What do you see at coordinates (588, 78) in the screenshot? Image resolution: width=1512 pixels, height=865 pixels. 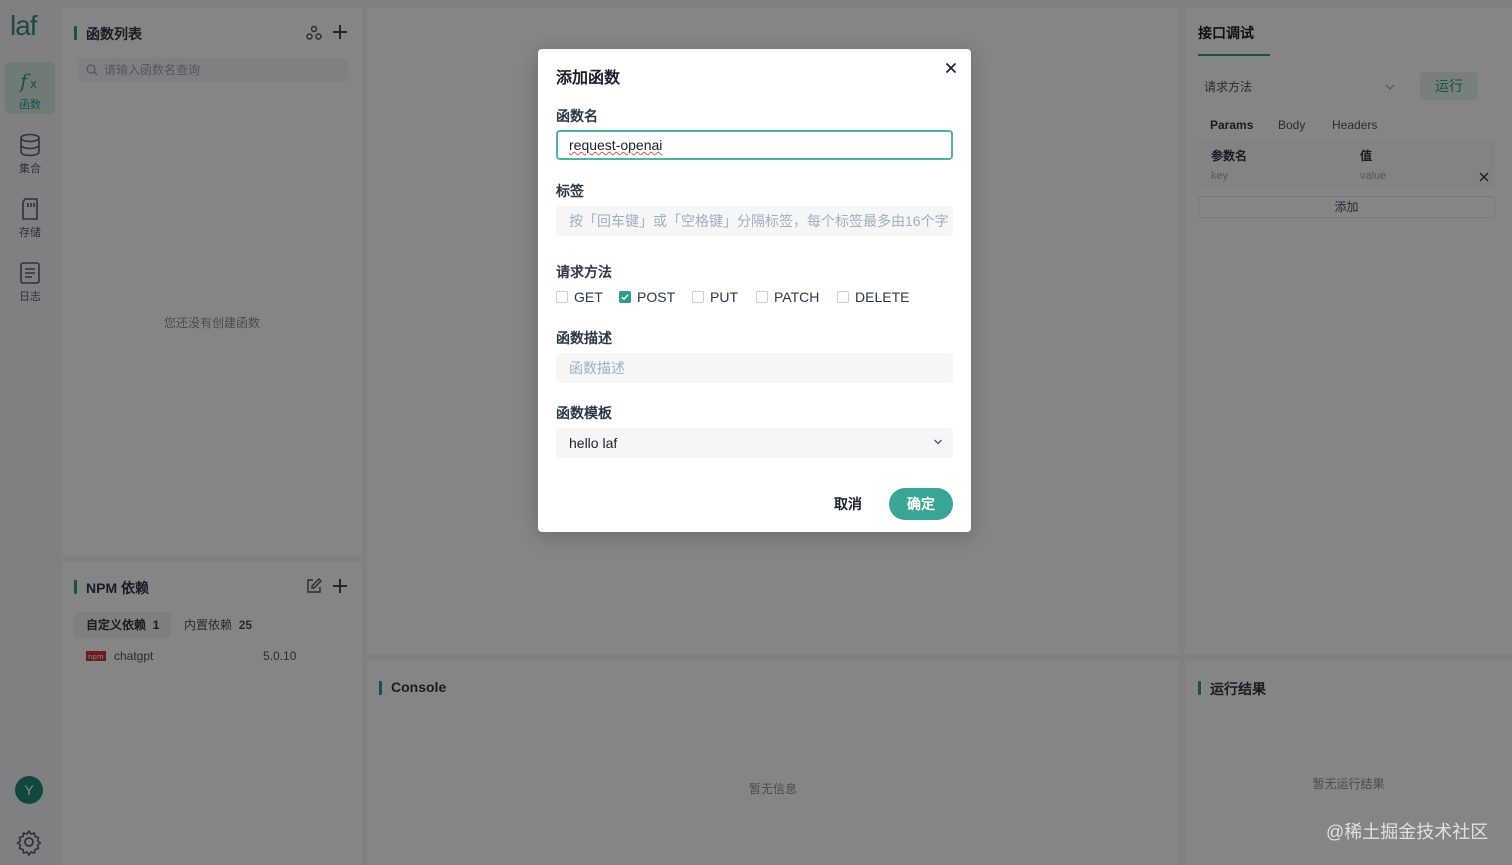 I see `modal-title: 添加函数` at bounding box center [588, 78].